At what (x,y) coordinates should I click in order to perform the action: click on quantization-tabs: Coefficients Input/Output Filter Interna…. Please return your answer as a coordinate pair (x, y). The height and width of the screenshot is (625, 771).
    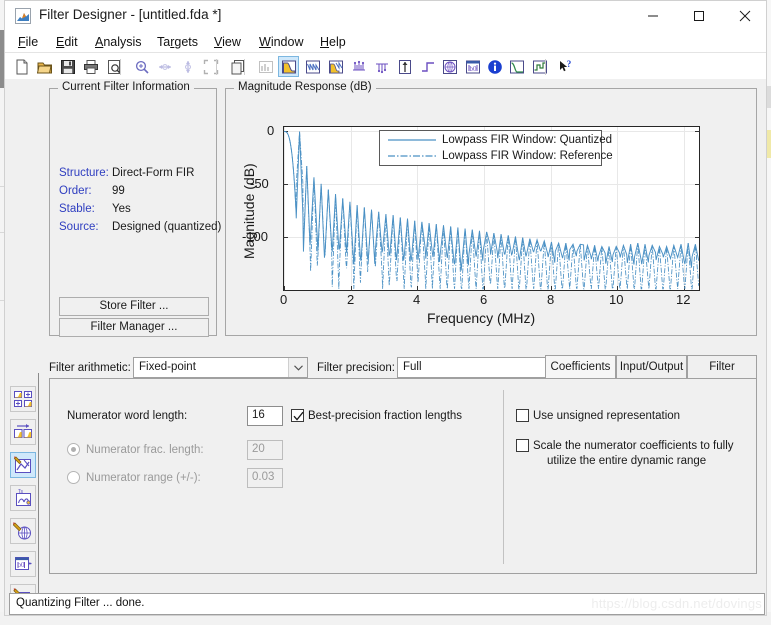
    Looking at the image, I should click on (651, 375).